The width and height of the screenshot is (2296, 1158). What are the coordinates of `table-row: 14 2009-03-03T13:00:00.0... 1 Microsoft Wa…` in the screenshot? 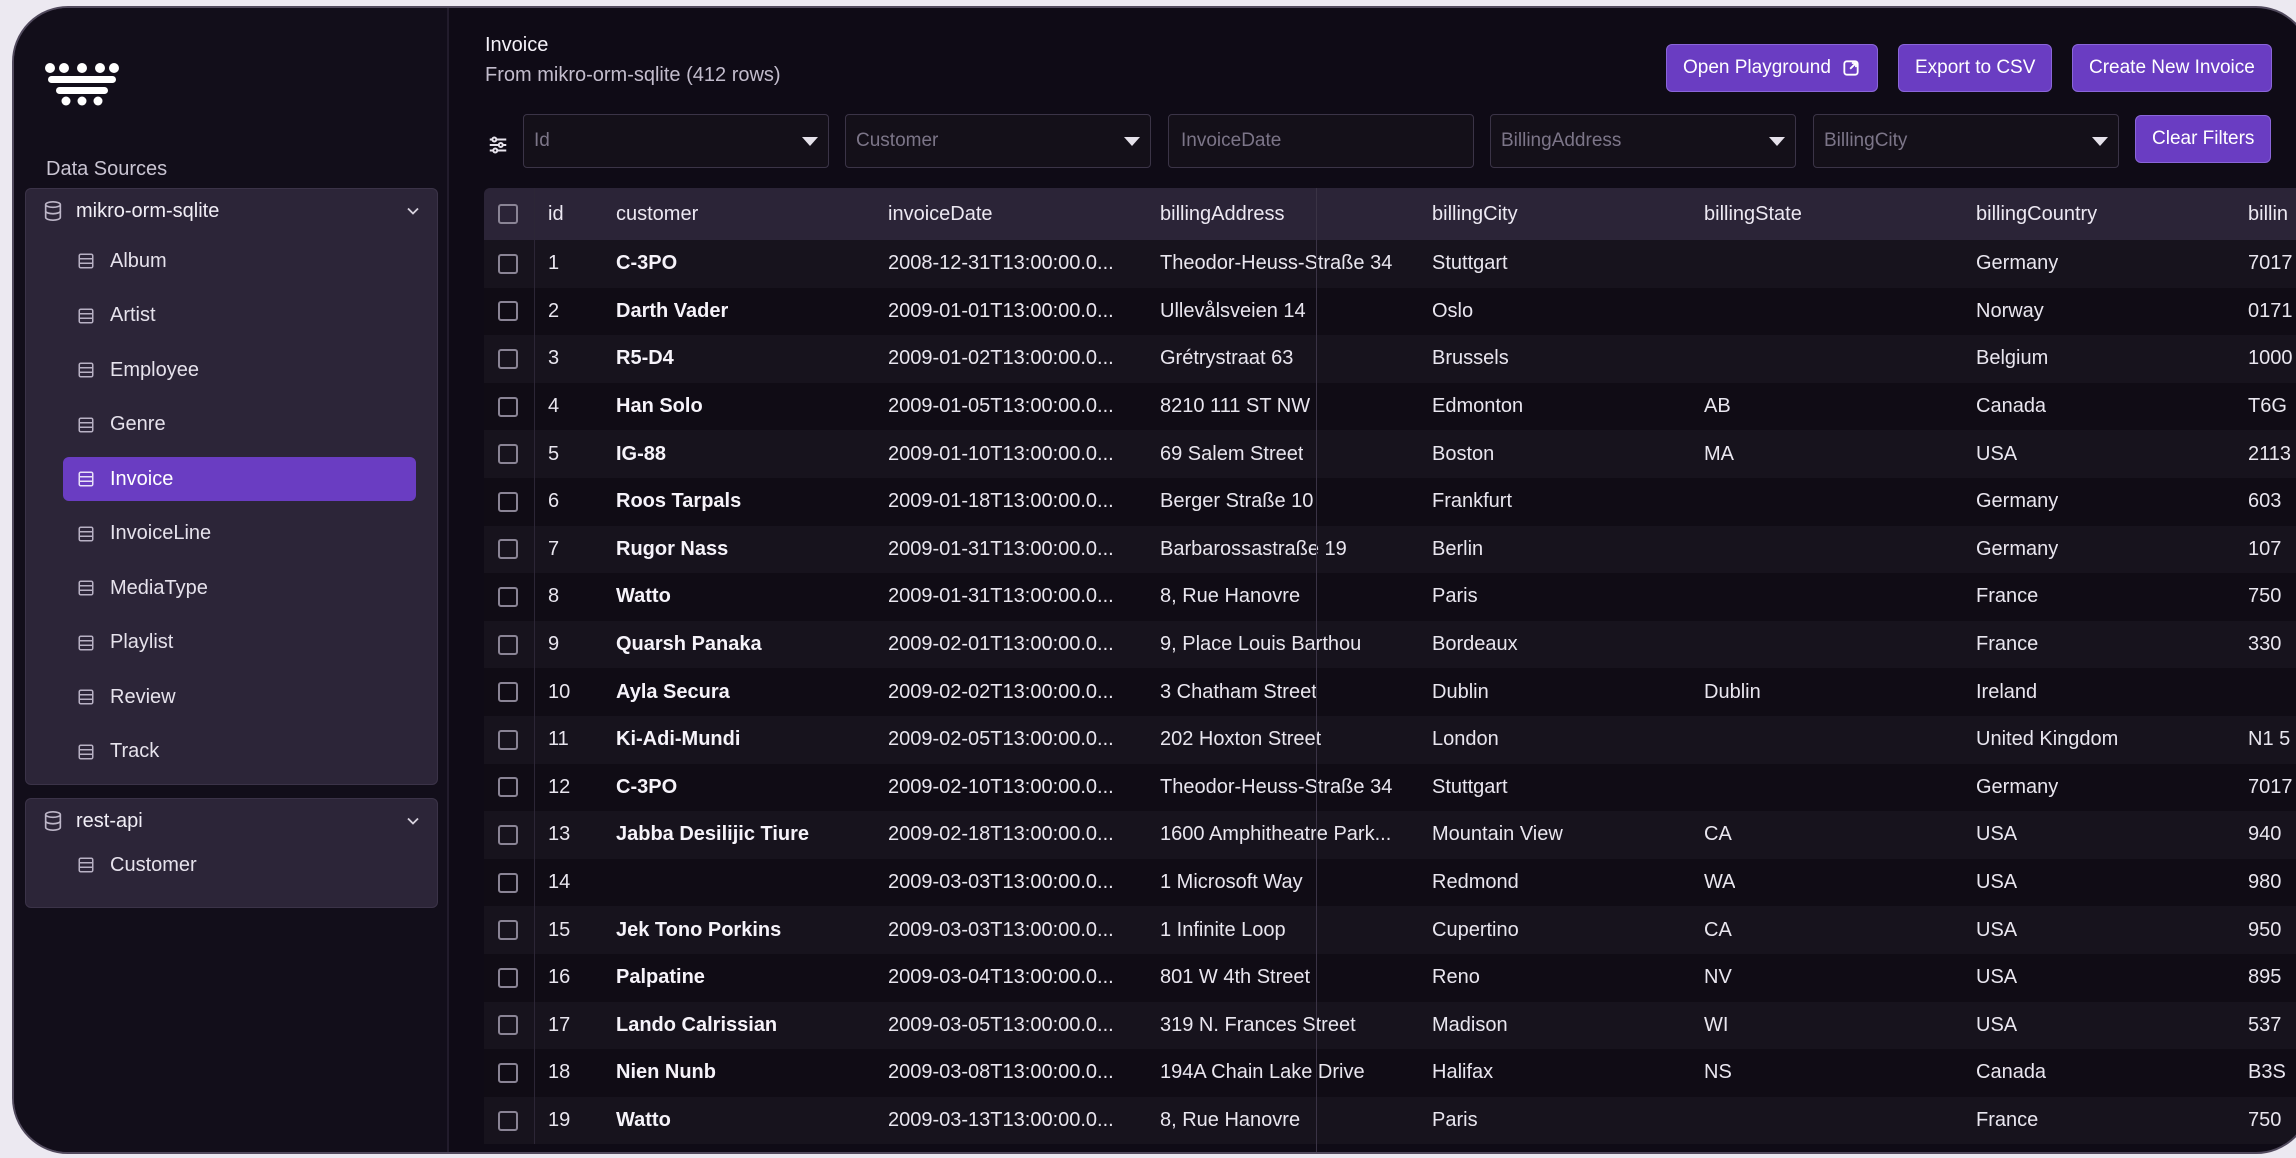 It's located at (1390, 882).